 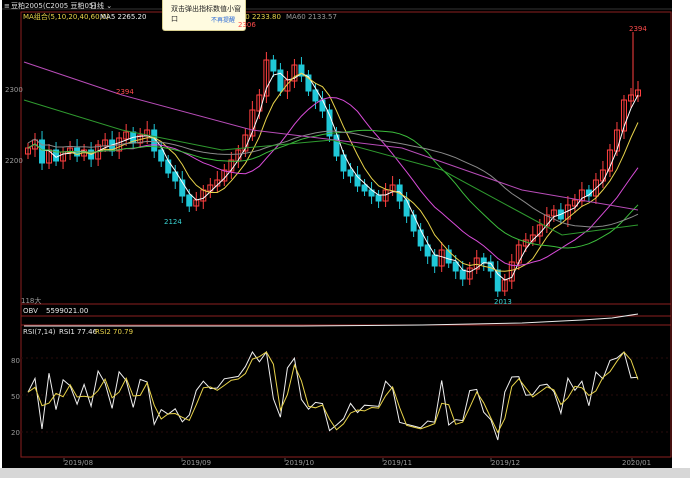 What do you see at coordinates (204, 15) in the screenshot?
I see `hint-tooltip: 双击弹出指标数值小窗口 不再提醒` at bounding box center [204, 15].